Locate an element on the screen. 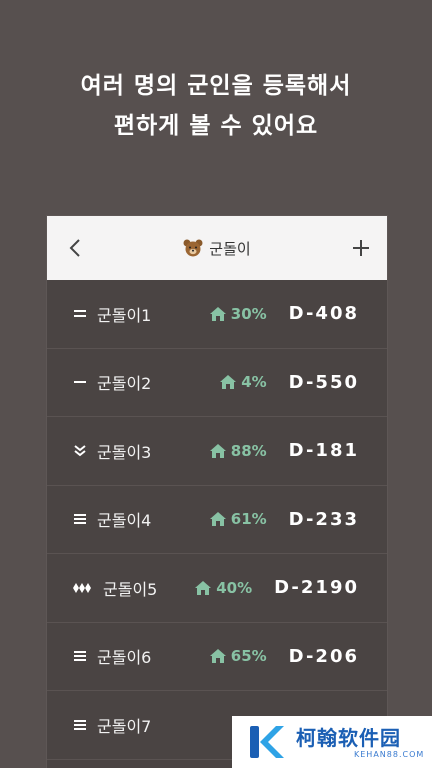  d-day-count: D-2190 is located at coordinates (316, 588).